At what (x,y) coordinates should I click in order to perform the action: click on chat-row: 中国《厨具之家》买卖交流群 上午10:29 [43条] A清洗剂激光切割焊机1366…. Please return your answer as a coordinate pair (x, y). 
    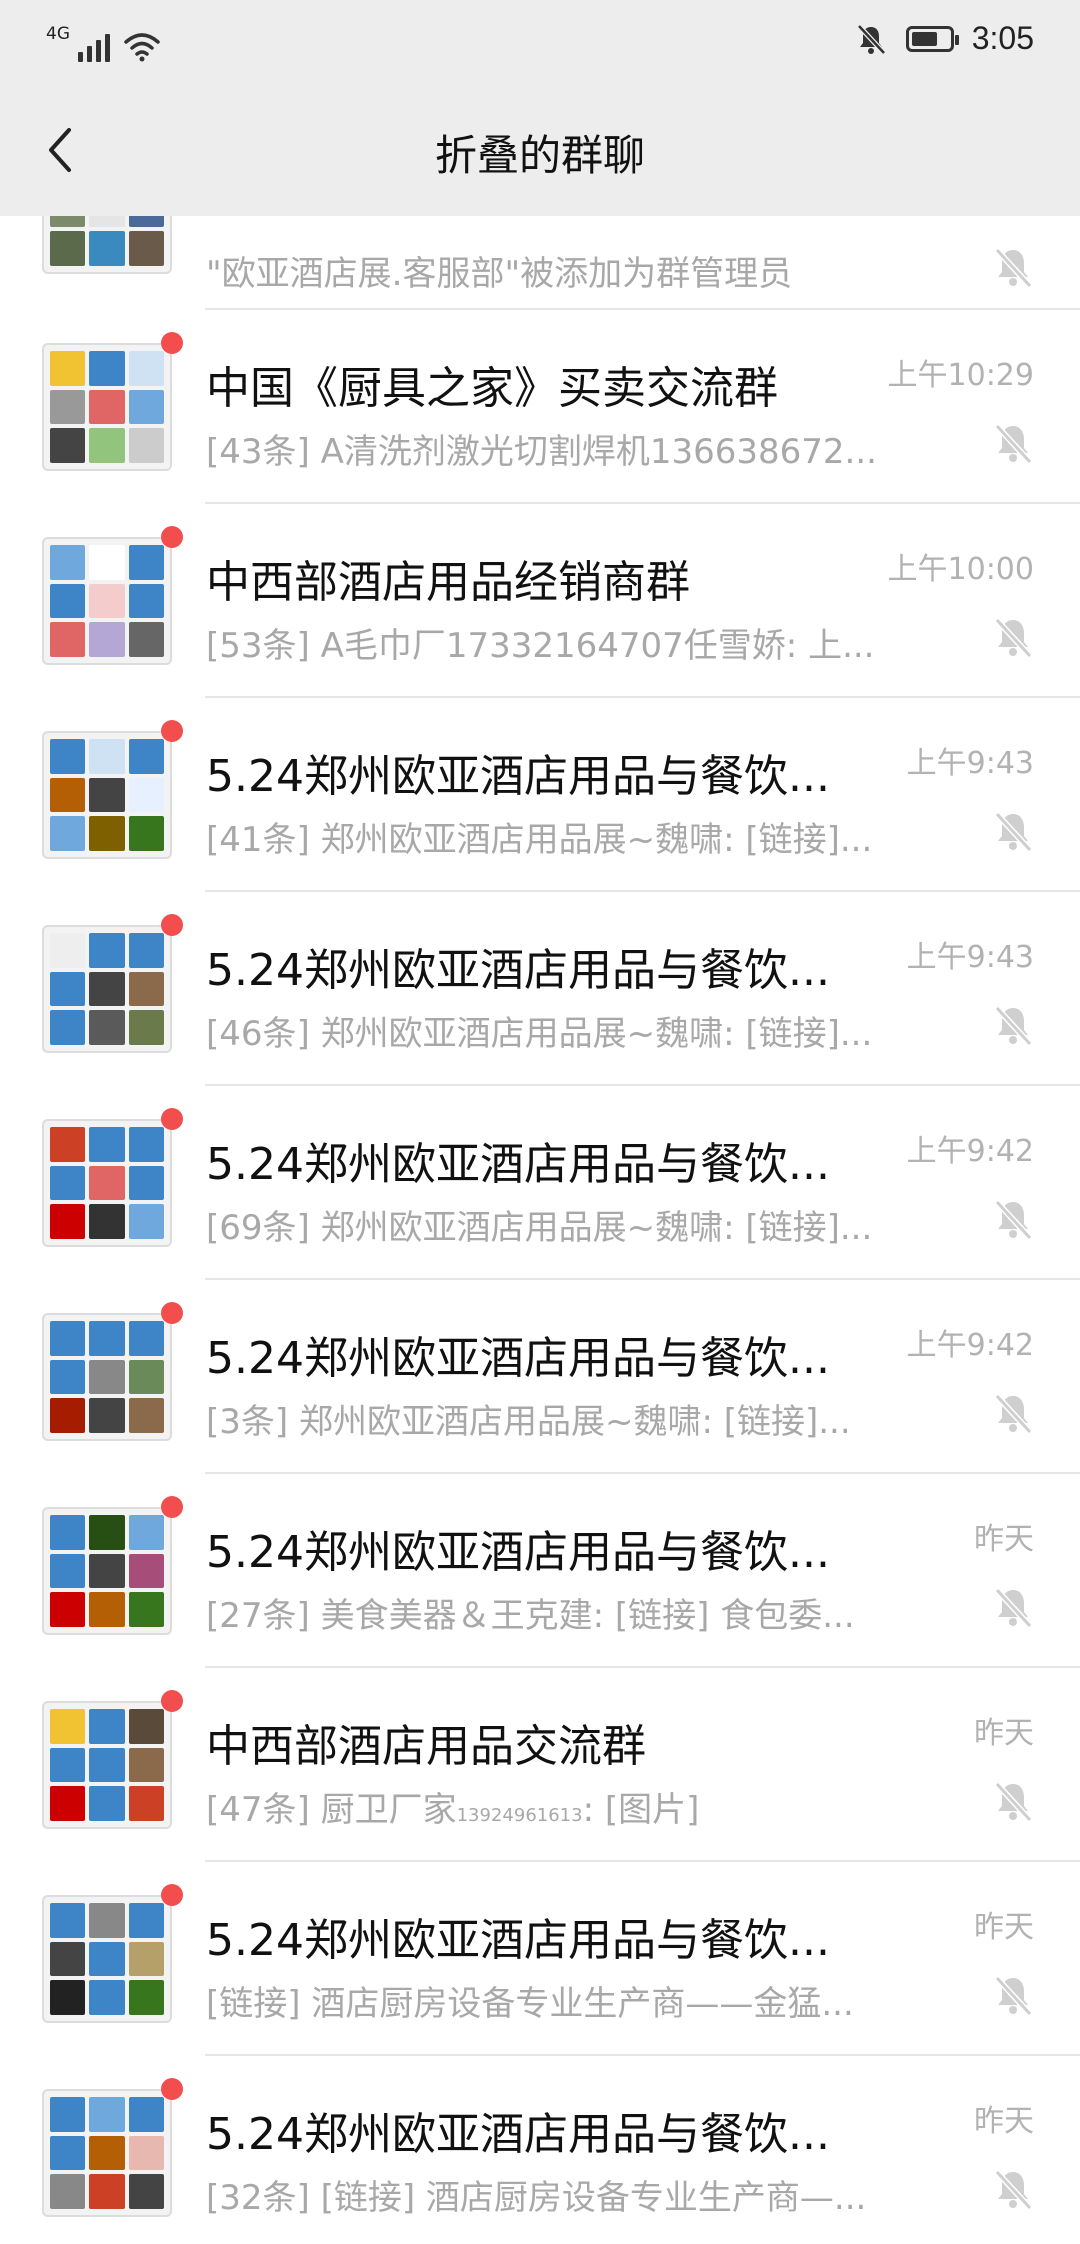
    Looking at the image, I should click on (540, 407).